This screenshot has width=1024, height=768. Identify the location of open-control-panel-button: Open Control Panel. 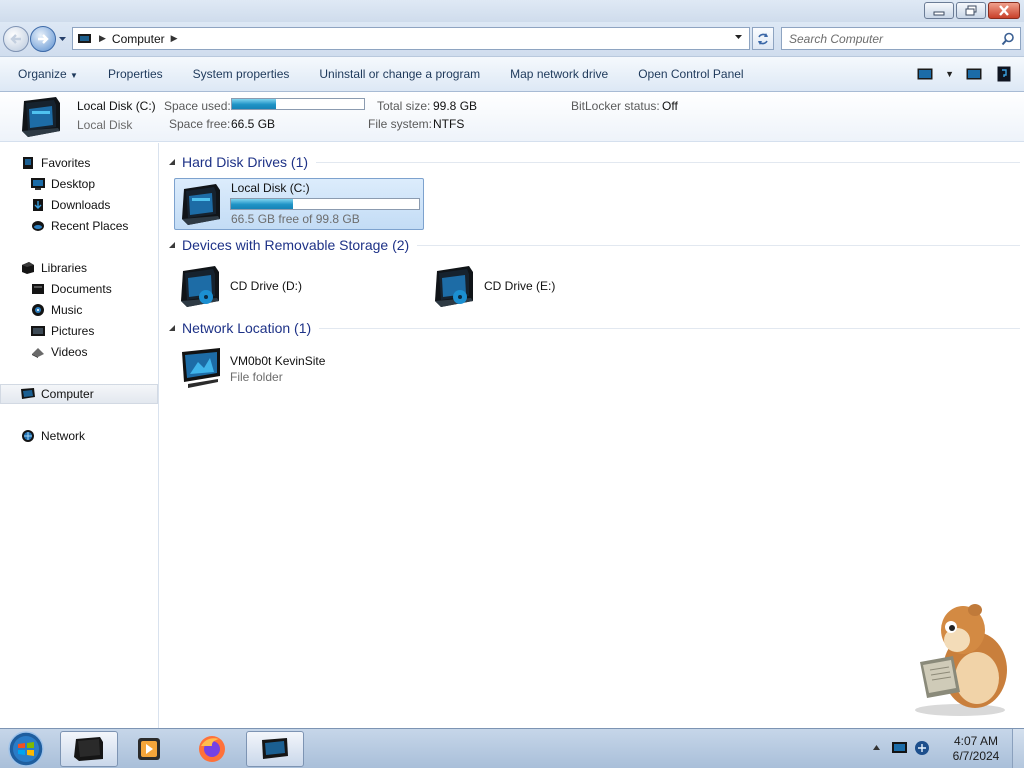
(690, 74).